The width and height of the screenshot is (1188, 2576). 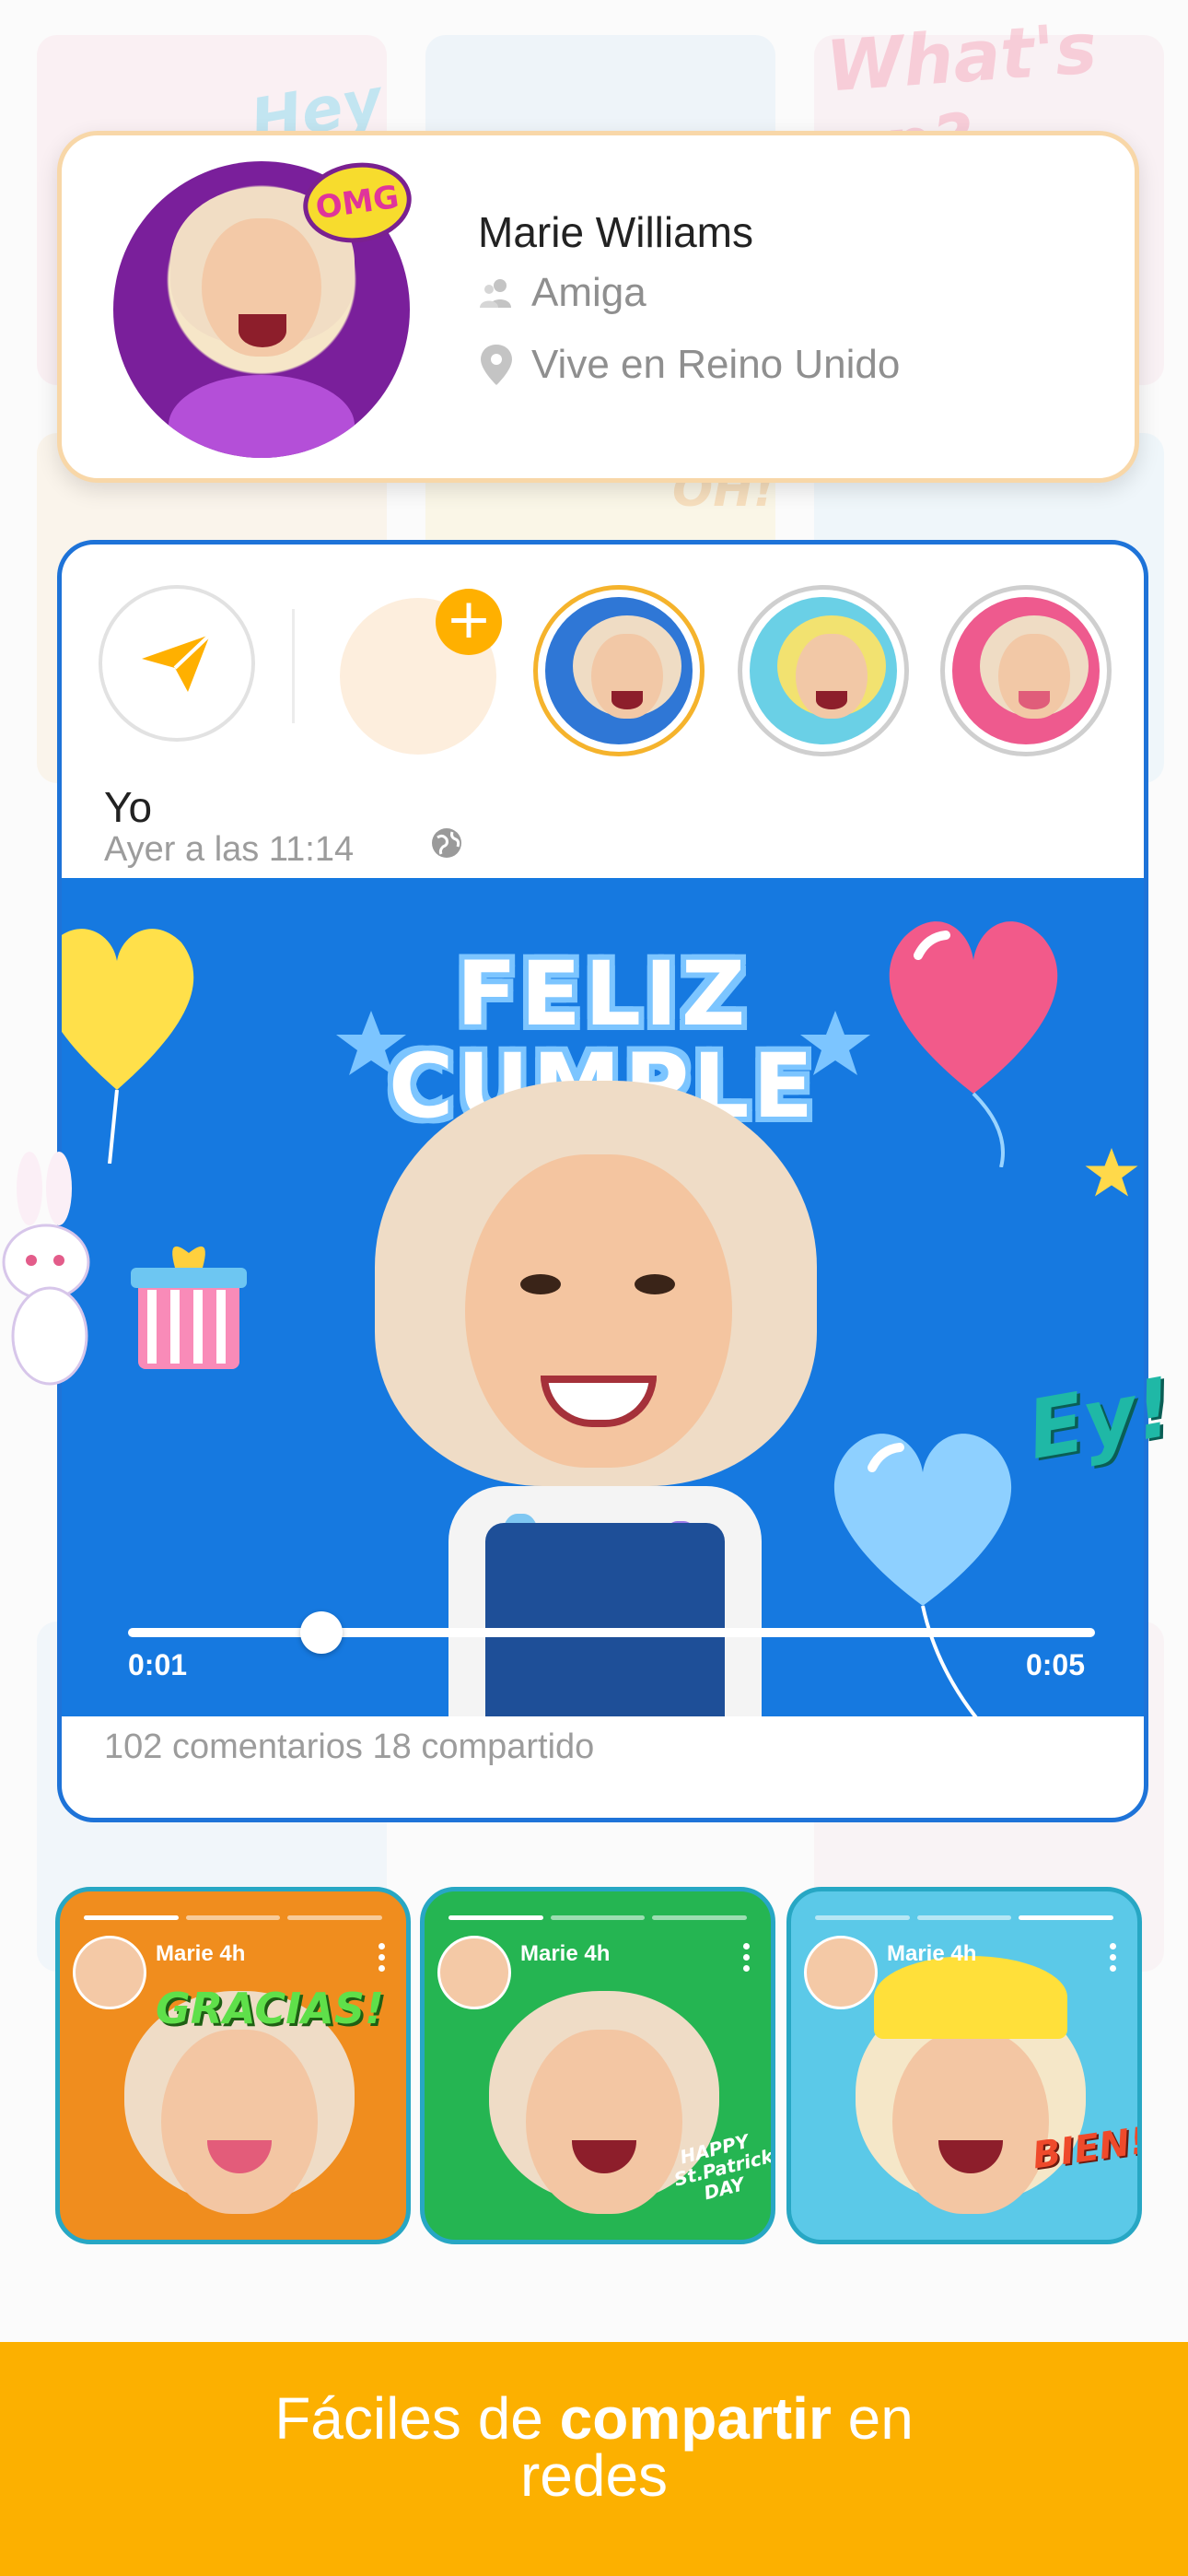 What do you see at coordinates (594, 2475) in the screenshot?
I see `promo-text-line2: redes` at bounding box center [594, 2475].